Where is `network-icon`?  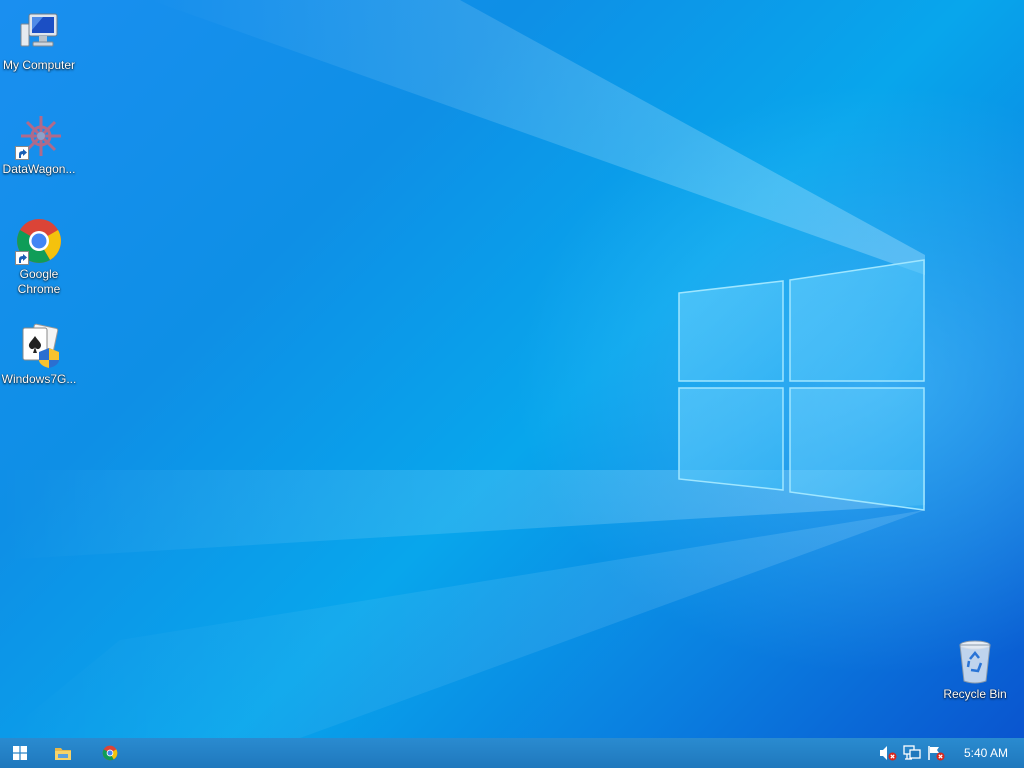 network-icon is located at coordinates (912, 752).